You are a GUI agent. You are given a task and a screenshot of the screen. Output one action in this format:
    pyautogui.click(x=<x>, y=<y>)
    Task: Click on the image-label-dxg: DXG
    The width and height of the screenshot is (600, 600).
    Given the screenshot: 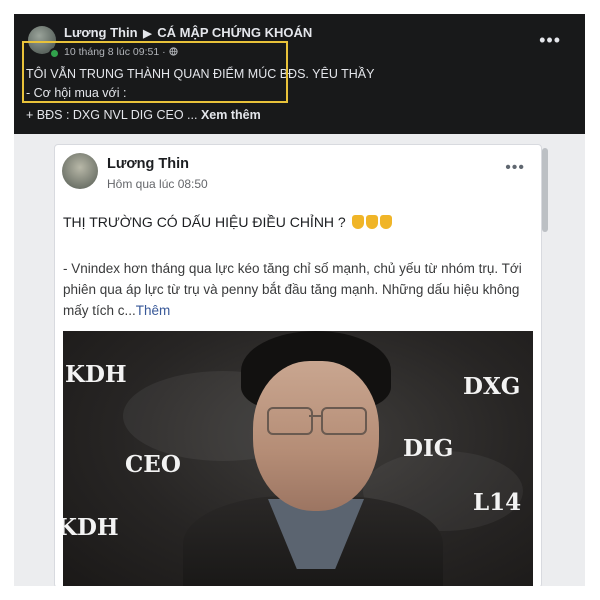 What is the action you would take?
    pyautogui.click(x=492, y=386)
    